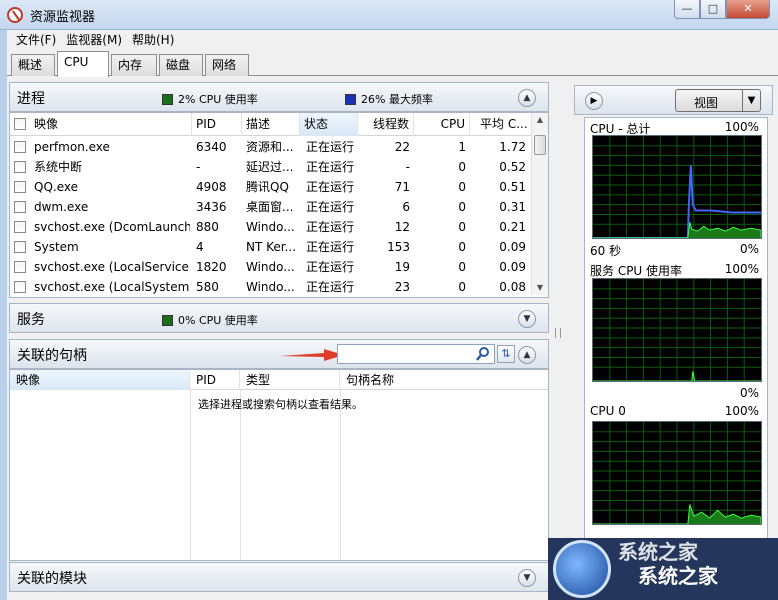 The width and height of the screenshot is (778, 600). What do you see at coordinates (751, 100) in the screenshot?
I see `dropdown-arrow-icon: ▼` at bounding box center [751, 100].